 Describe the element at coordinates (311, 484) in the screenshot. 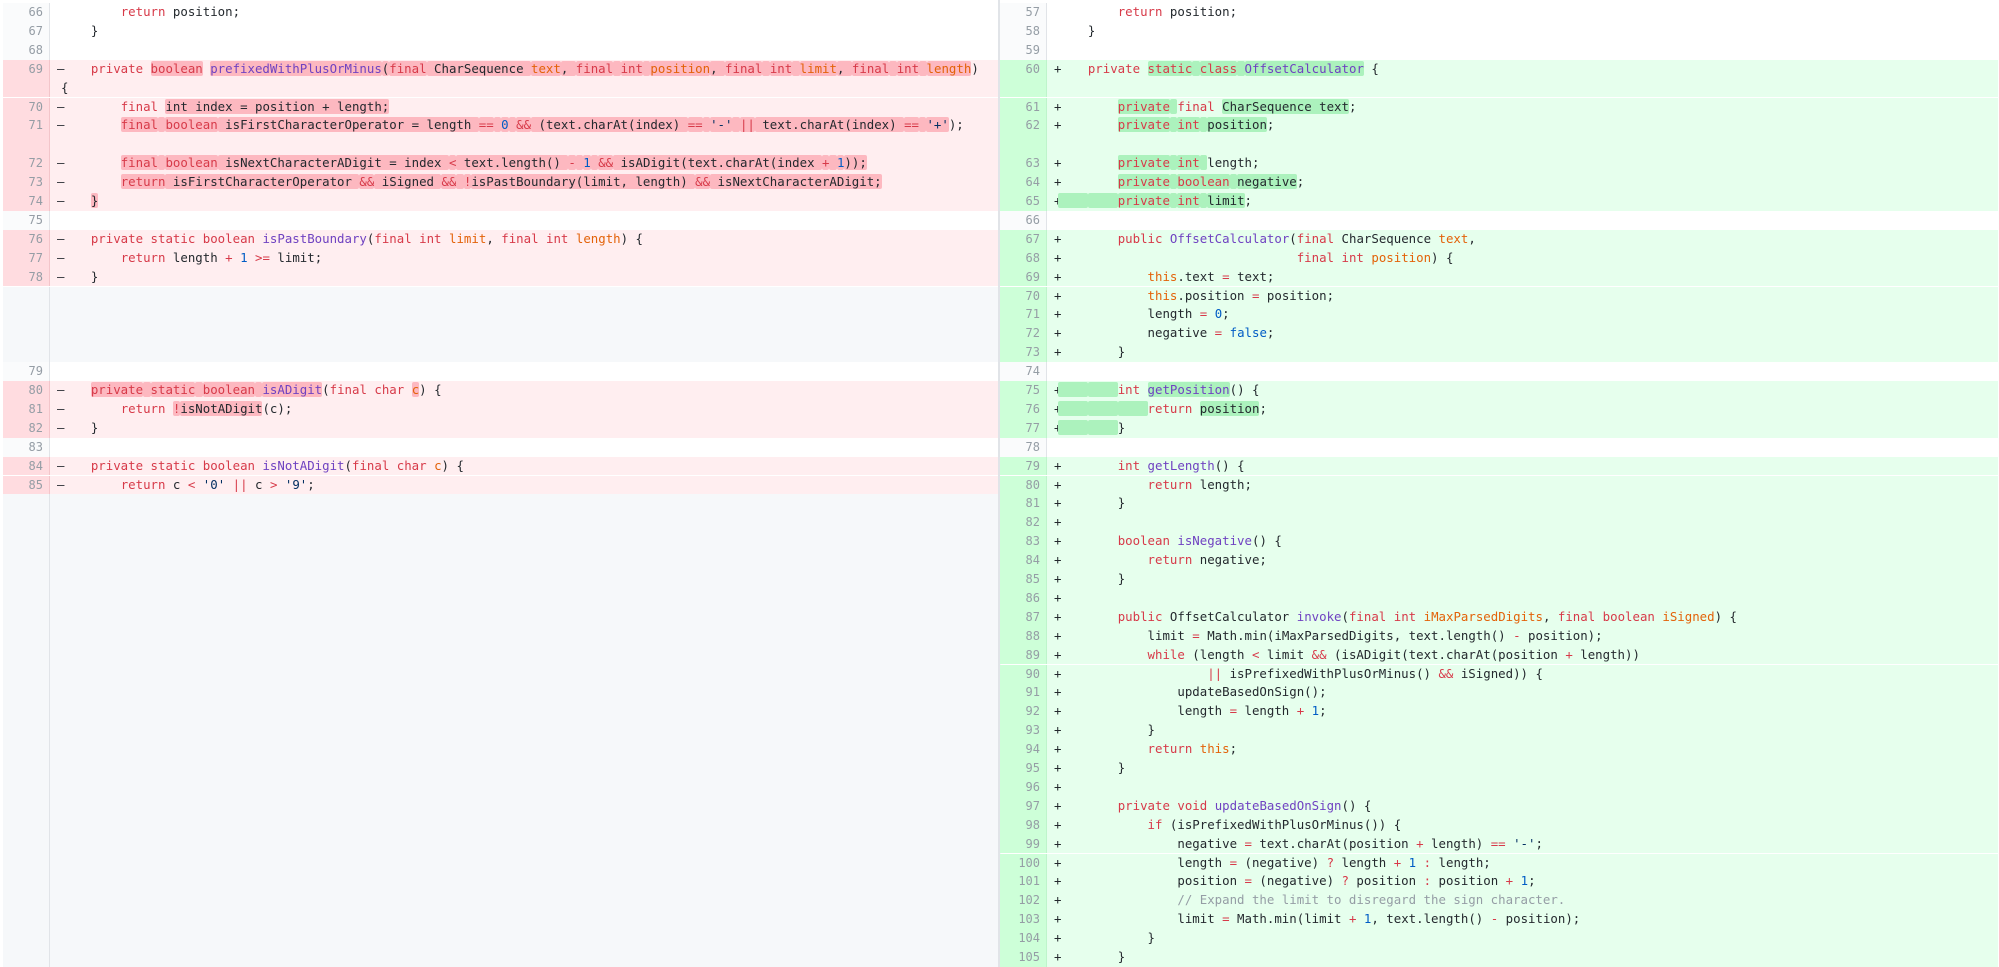

I see `code-token: ;` at that location.